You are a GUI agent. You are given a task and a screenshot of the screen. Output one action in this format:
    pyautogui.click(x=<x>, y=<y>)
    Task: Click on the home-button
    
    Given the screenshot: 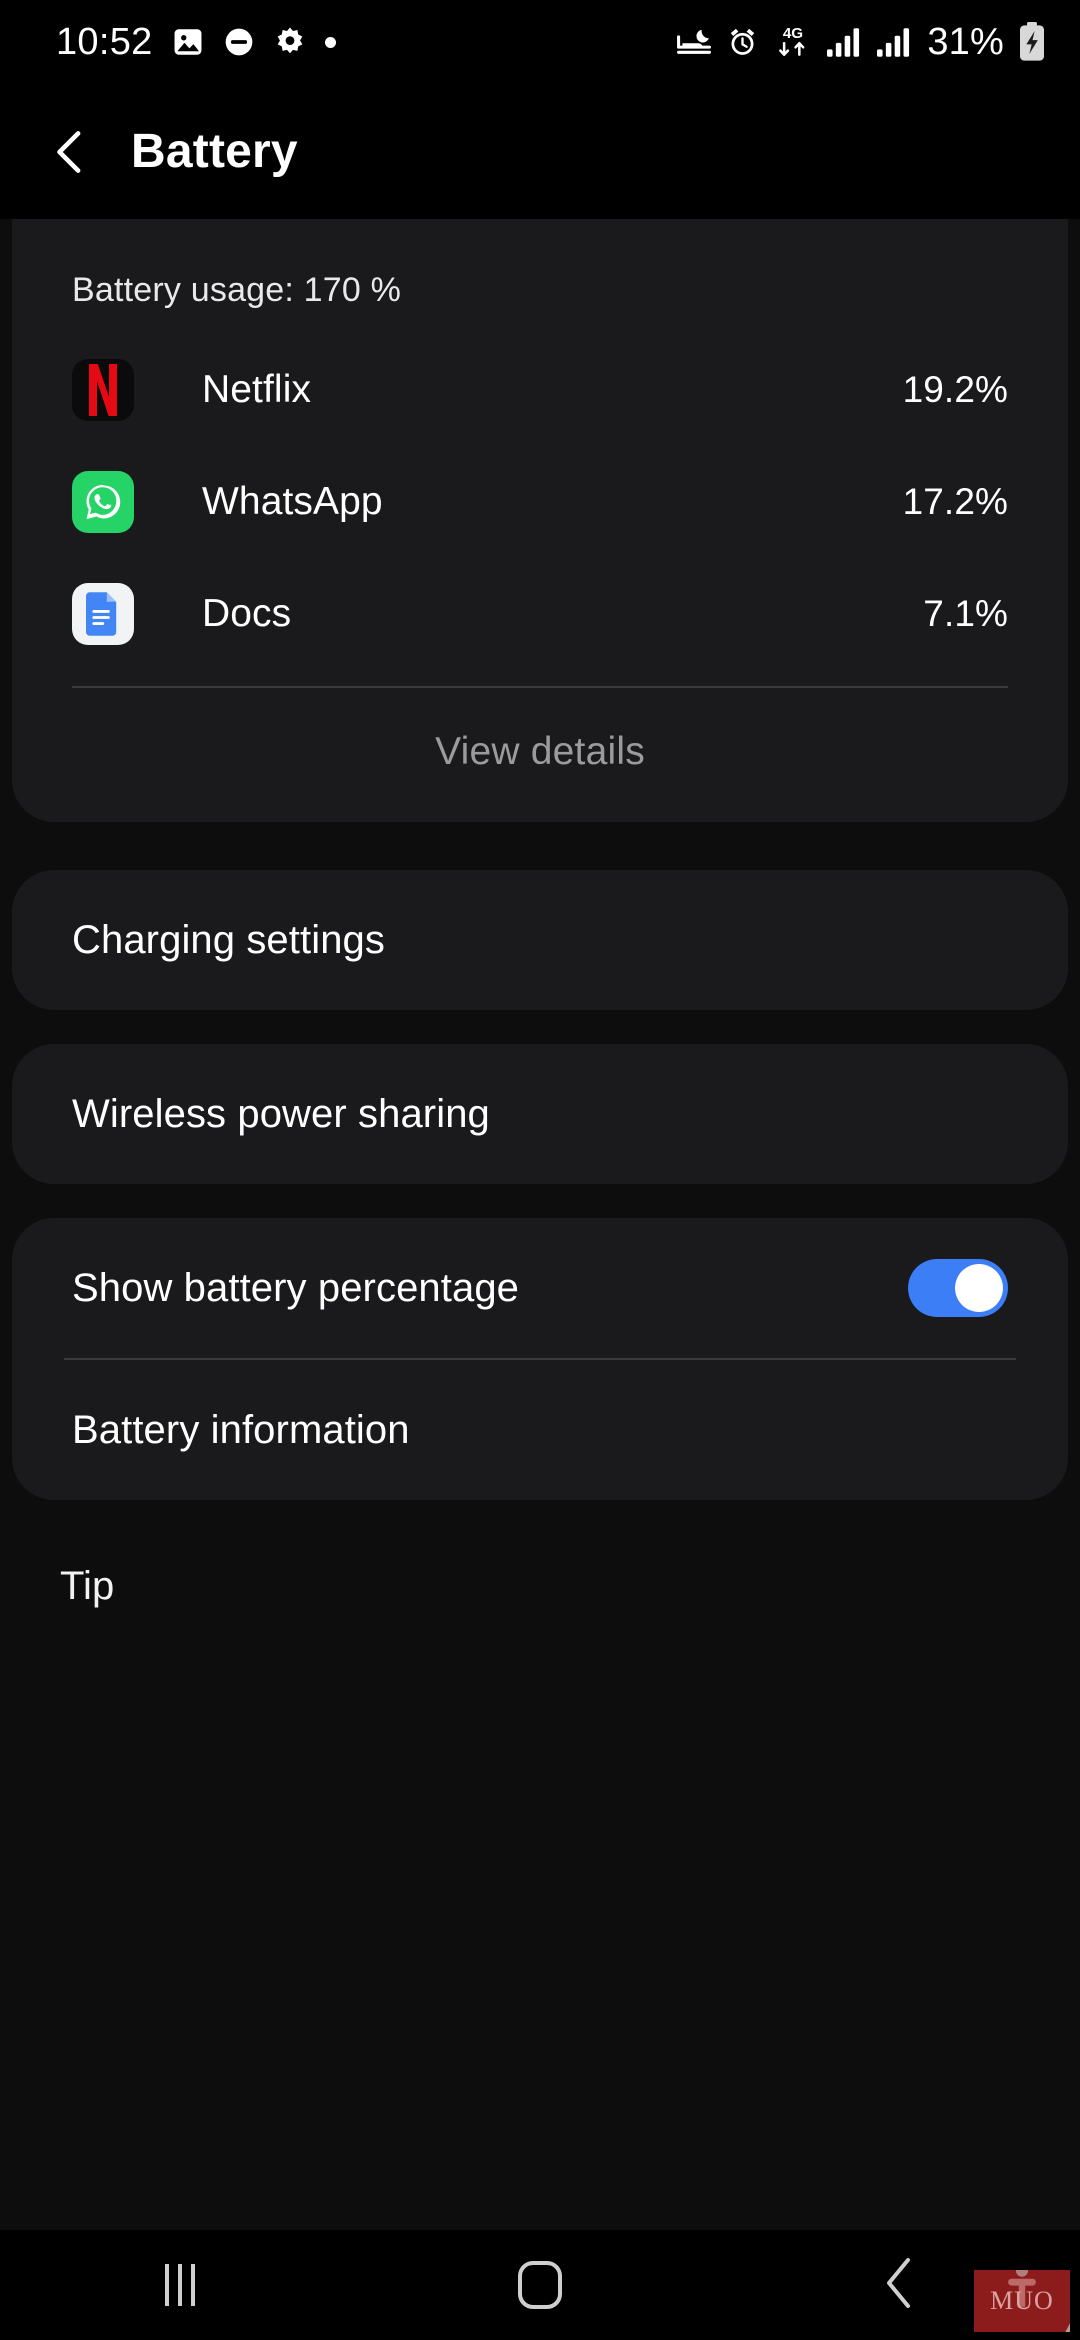 What is the action you would take?
    pyautogui.click(x=540, y=2285)
    